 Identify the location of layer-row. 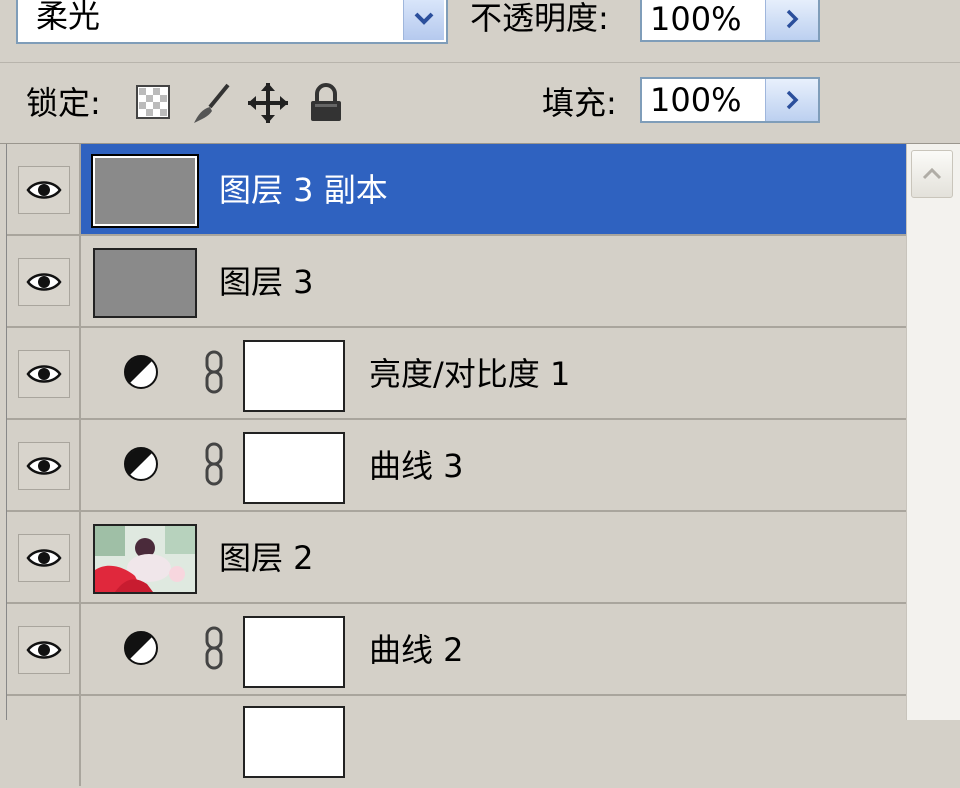
(457, 742).